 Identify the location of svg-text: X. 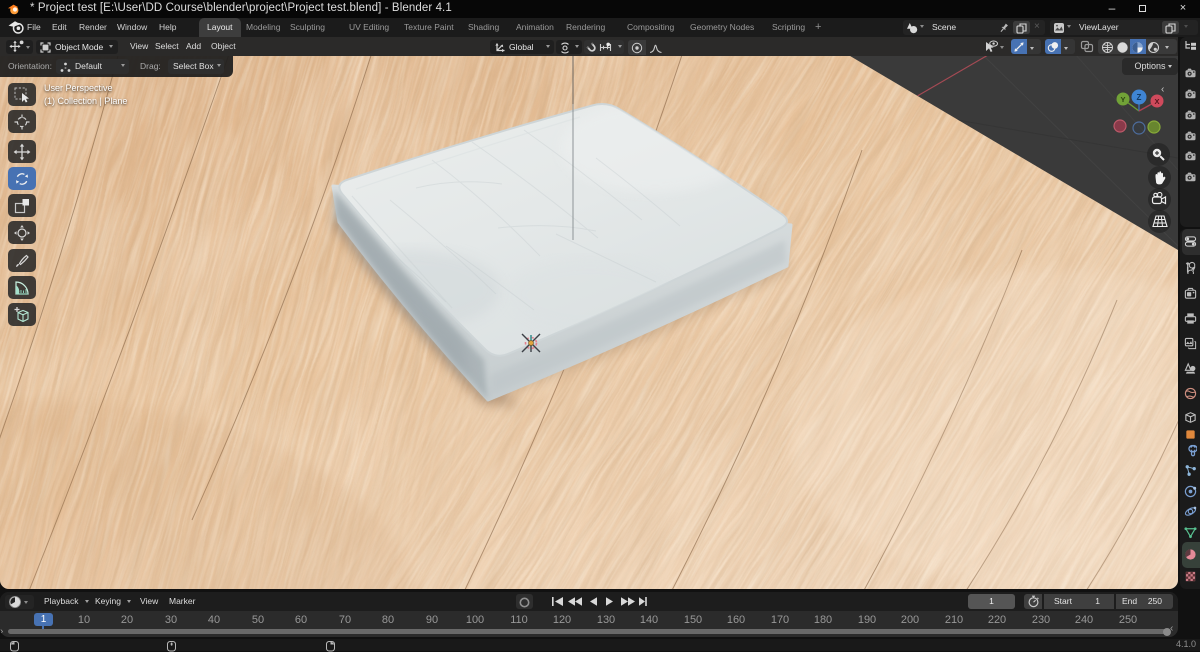
(1156, 101).